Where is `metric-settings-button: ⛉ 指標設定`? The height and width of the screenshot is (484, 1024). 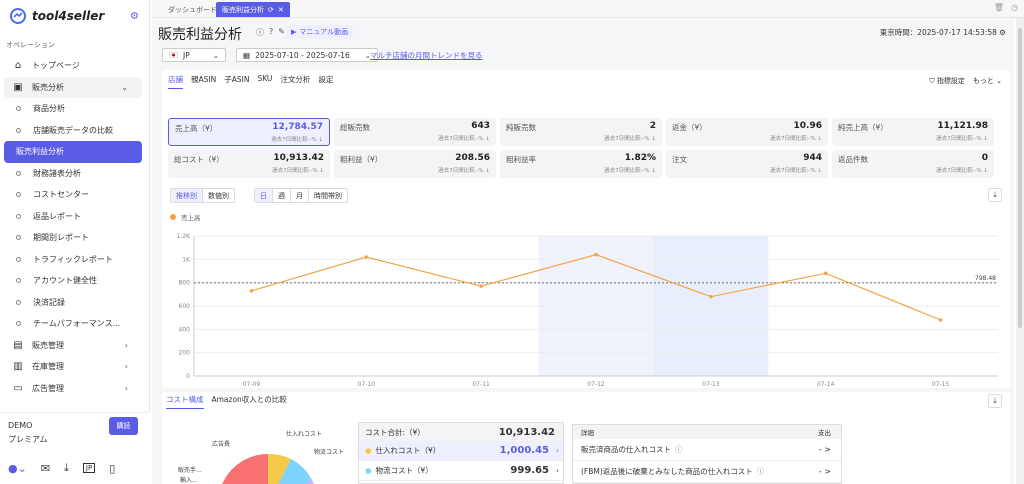 metric-settings-button: ⛉ 指標設定 is located at coordinates (946, 81).